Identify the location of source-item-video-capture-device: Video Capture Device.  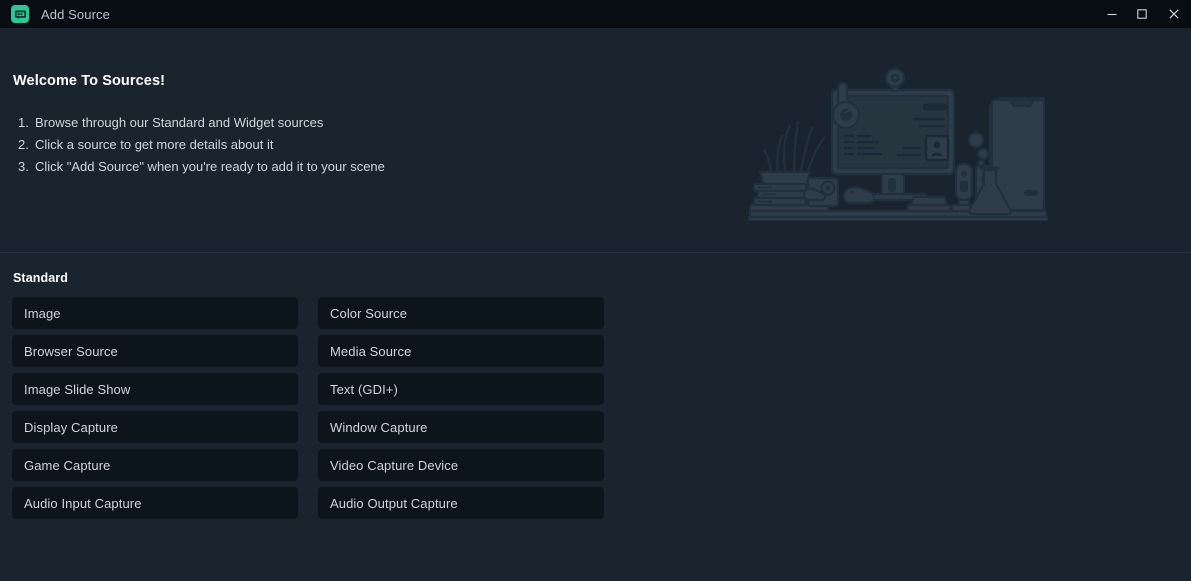
(461, 465).